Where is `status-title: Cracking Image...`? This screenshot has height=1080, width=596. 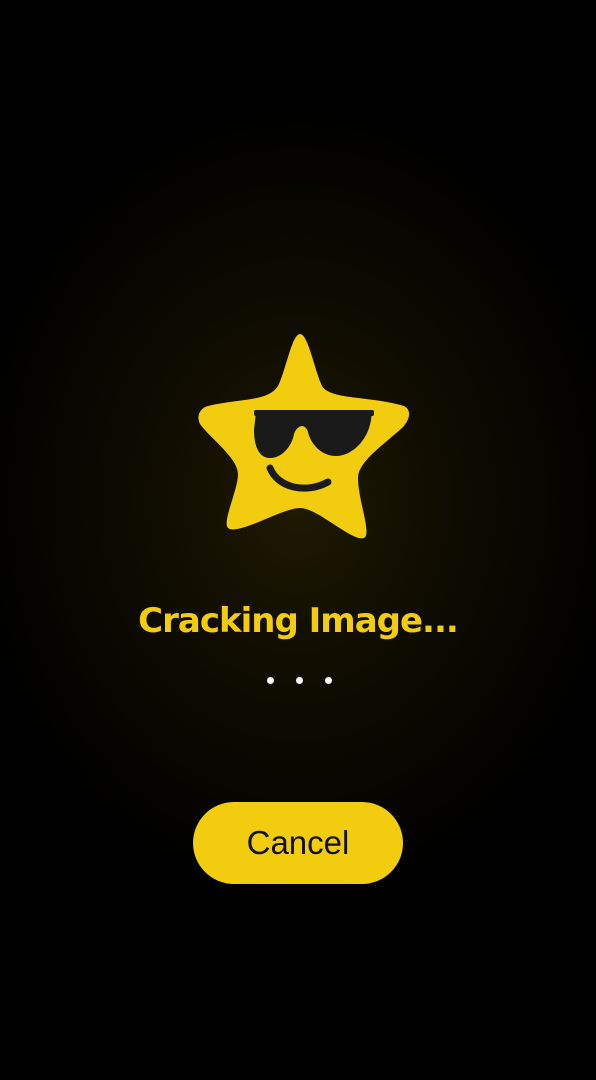 status-title: Cracking Image... is located at coordinates (298, 621).